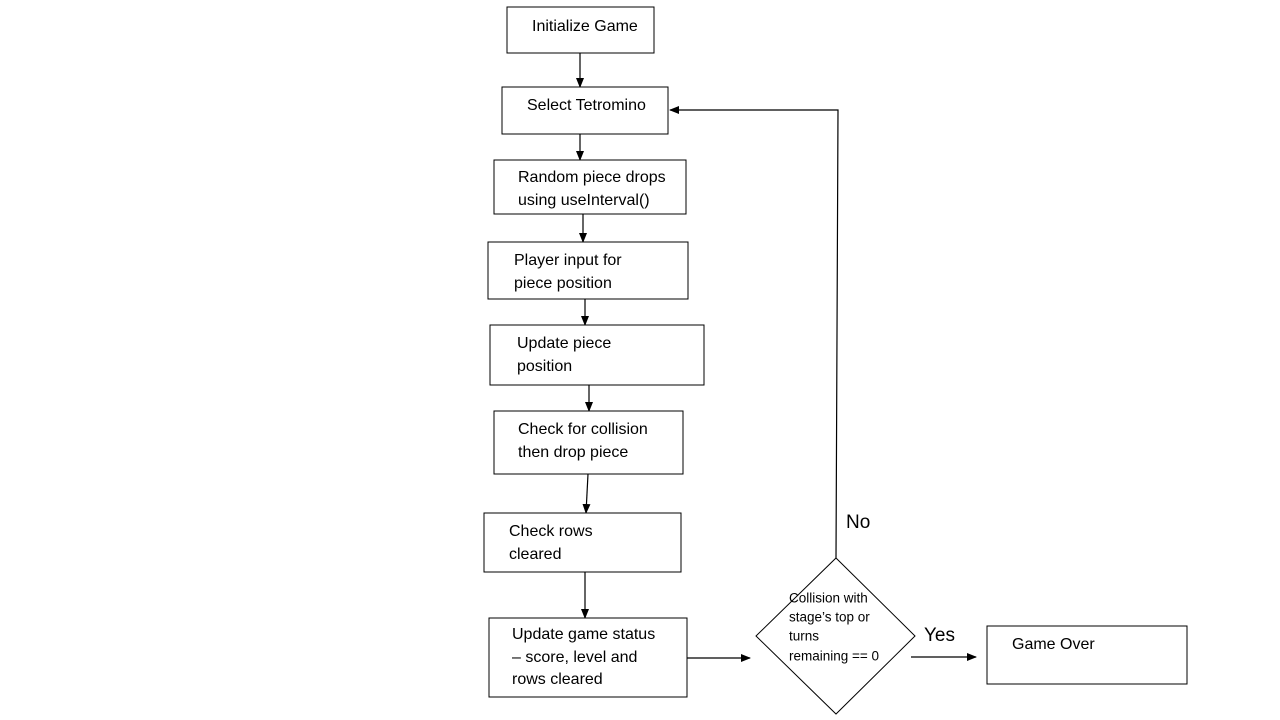 Image resolution: width=1280 pixels, height=720 pixels. What do you see at coordinates (586, 493) in the screenshot?
I see `arrow-collision-to-rows` at bounding box center [586, 493].